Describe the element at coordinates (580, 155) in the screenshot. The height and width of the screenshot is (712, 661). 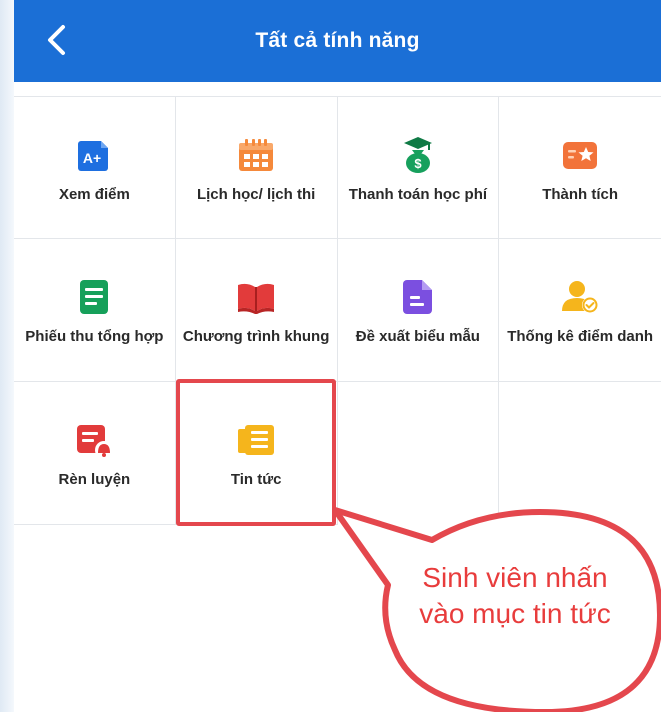
I see `achievement-star-icon` at that location.